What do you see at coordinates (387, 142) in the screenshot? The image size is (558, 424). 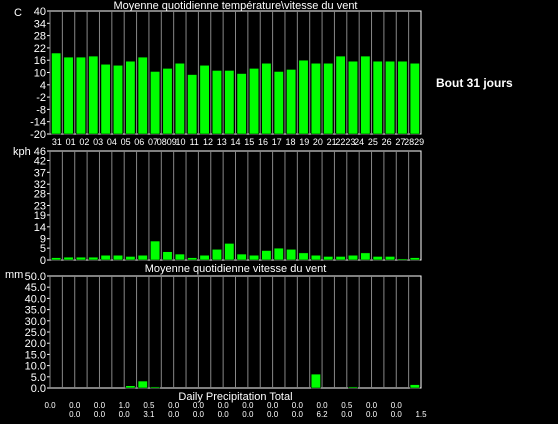 I see `x-tick-label: 26` at bounding box center [387, 142].